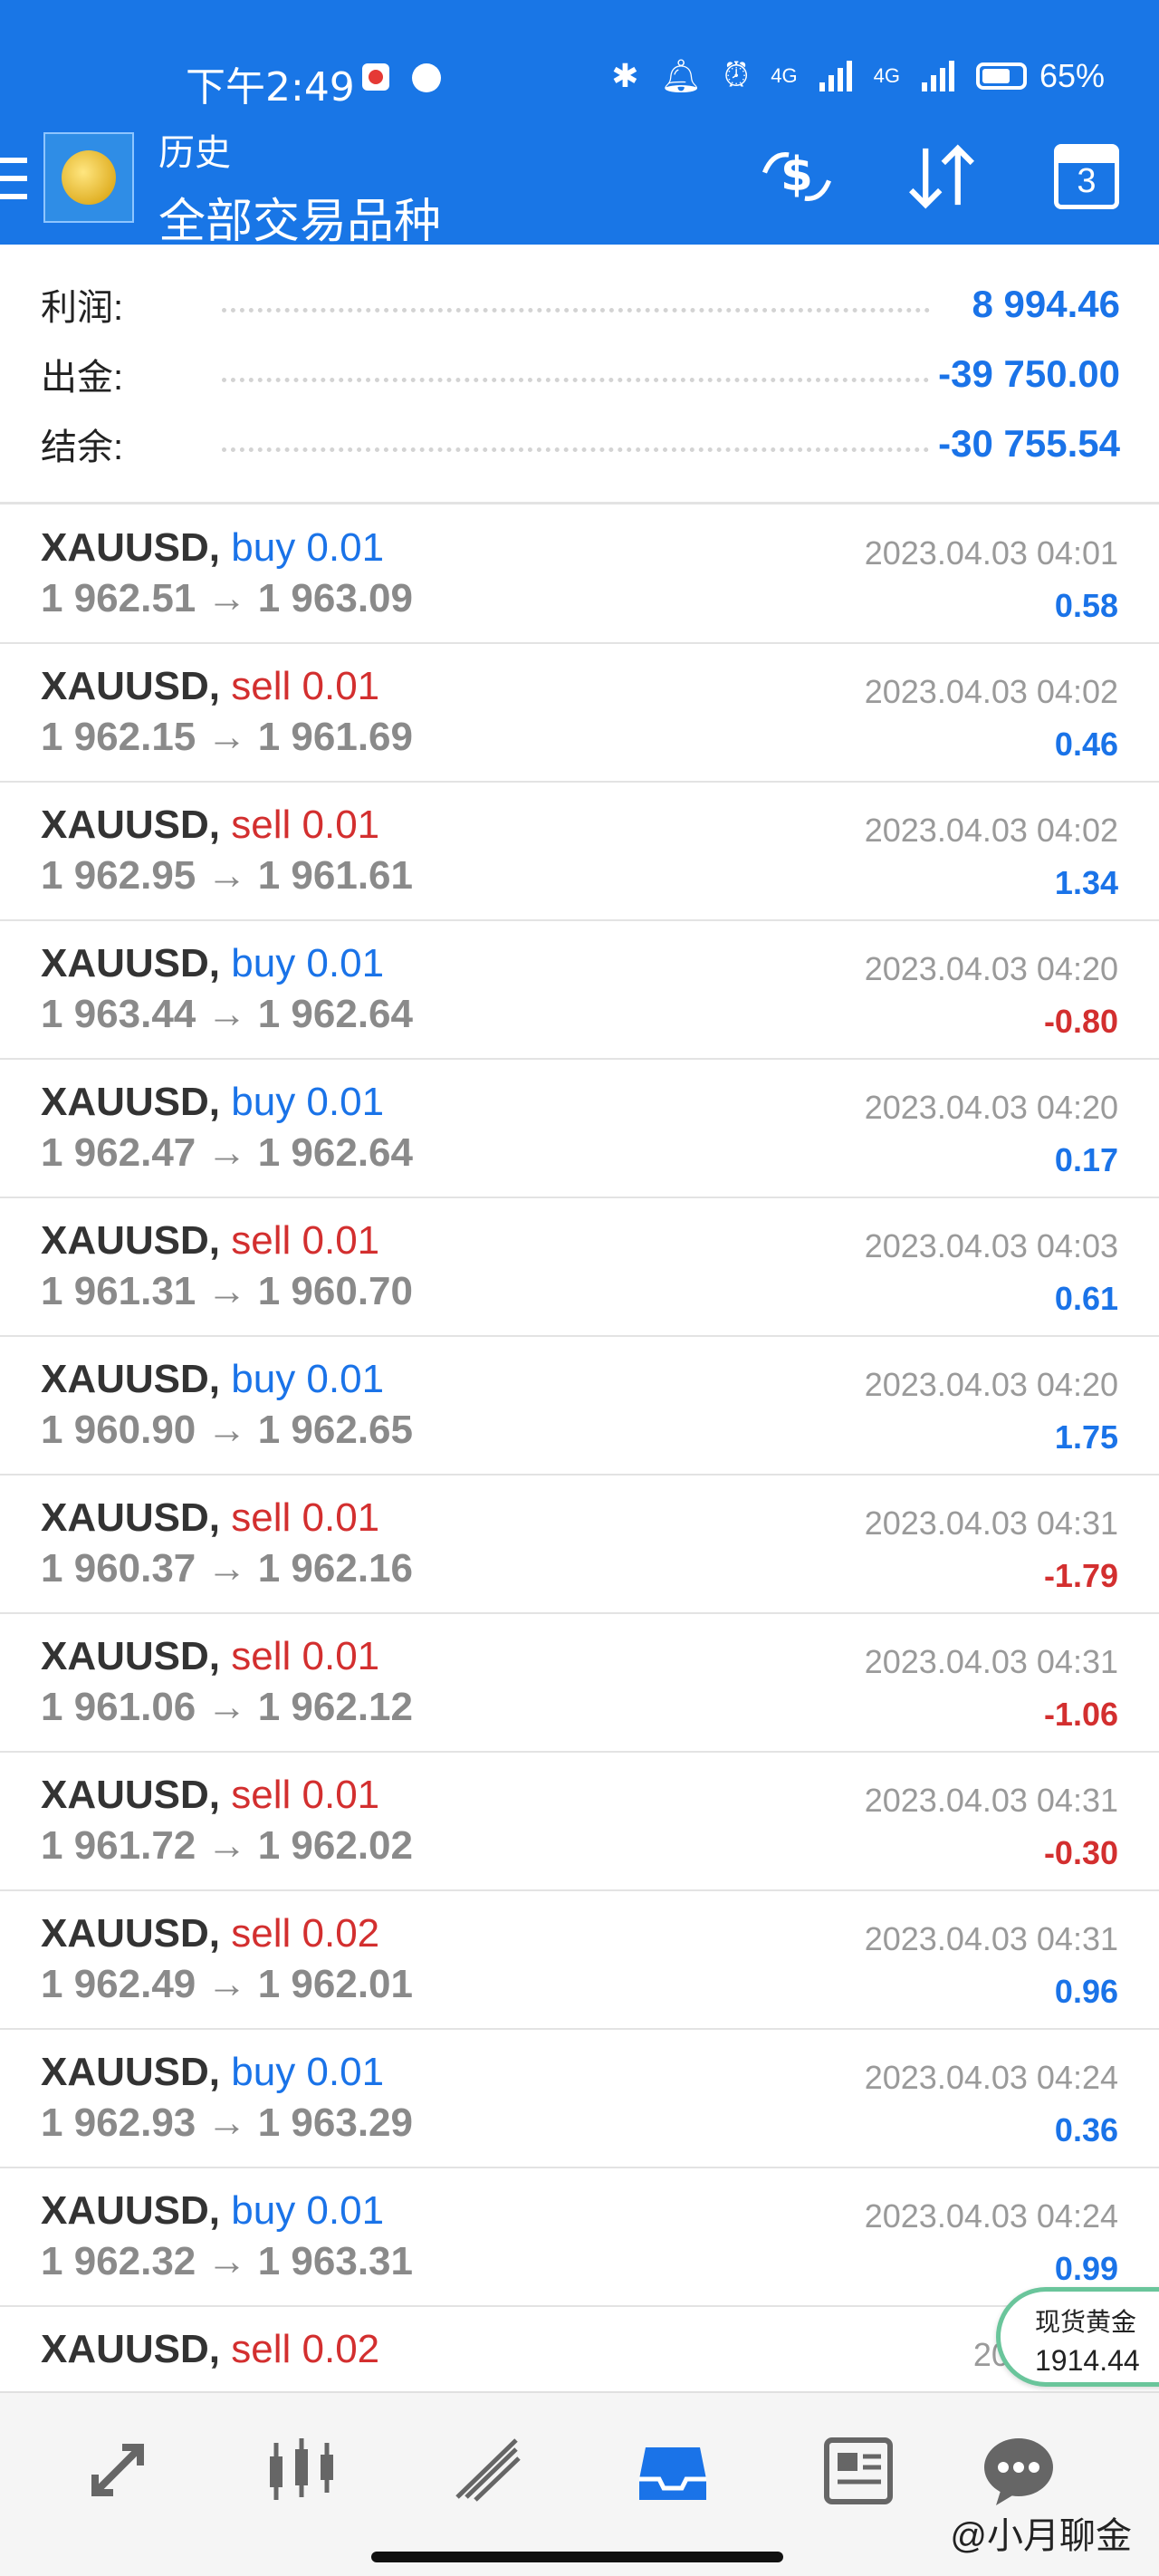 The height and width of the screenshot is (2576, 1159). I want to click on ticker-price: 1914.44, so click(1087, 2360).